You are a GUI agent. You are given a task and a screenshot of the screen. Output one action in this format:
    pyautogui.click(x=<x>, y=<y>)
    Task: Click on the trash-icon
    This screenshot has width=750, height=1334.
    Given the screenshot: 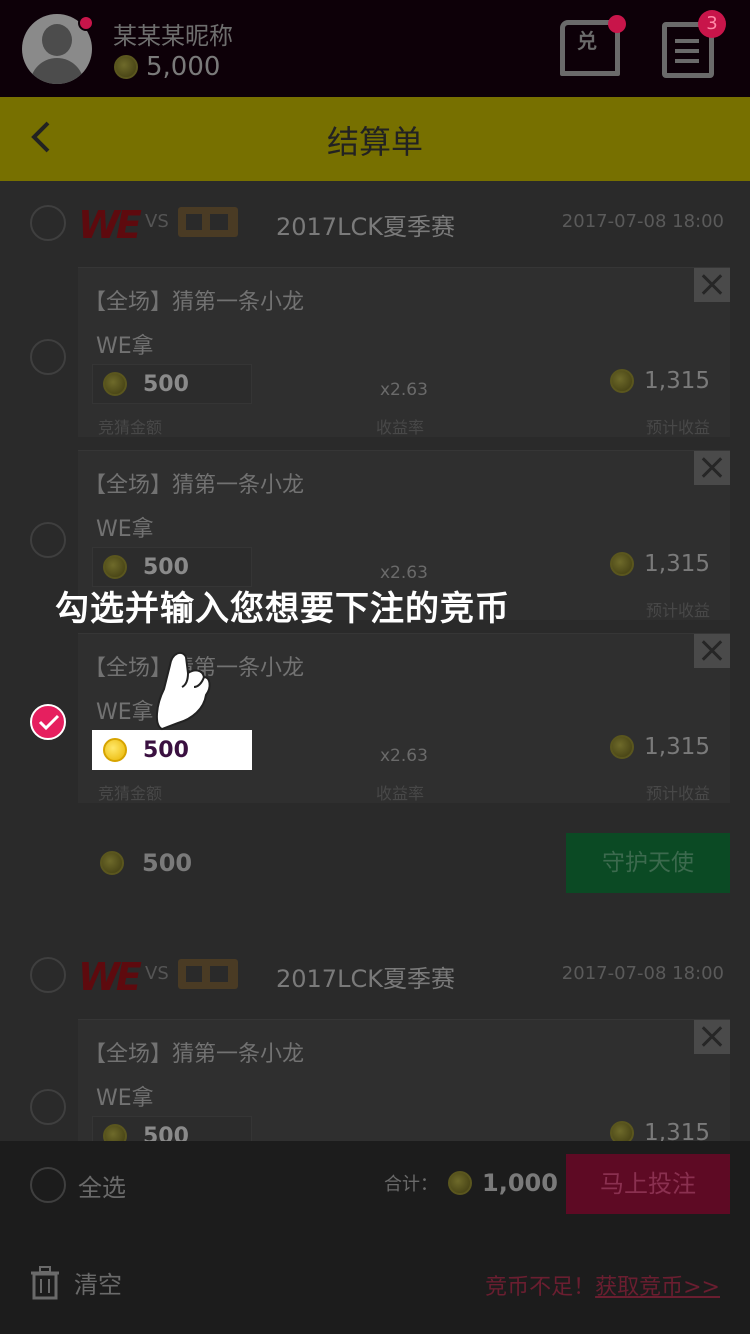 What is the action you would take?
    pyautogui.click(x=45, y=1282)
    